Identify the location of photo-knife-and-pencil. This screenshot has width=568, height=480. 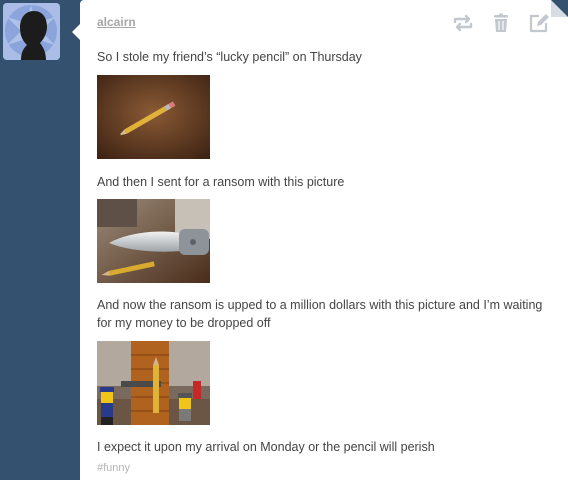
(153, 241).